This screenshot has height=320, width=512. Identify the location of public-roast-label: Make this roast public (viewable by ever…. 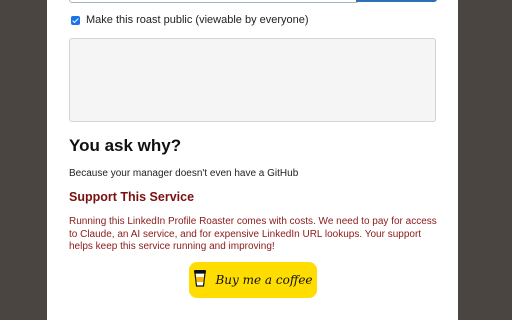
(197, 20).